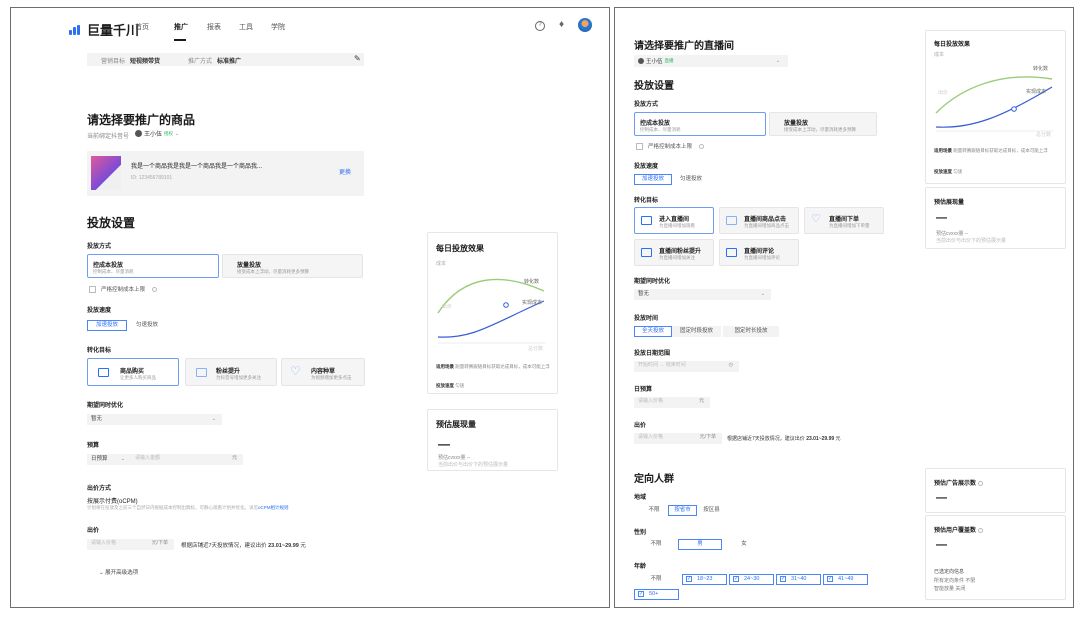 The width and height of the screenshot is (1080, 623). I want to click on live-convert-enter: 进入直播间 为直播间增加观看, so click(674, 220).